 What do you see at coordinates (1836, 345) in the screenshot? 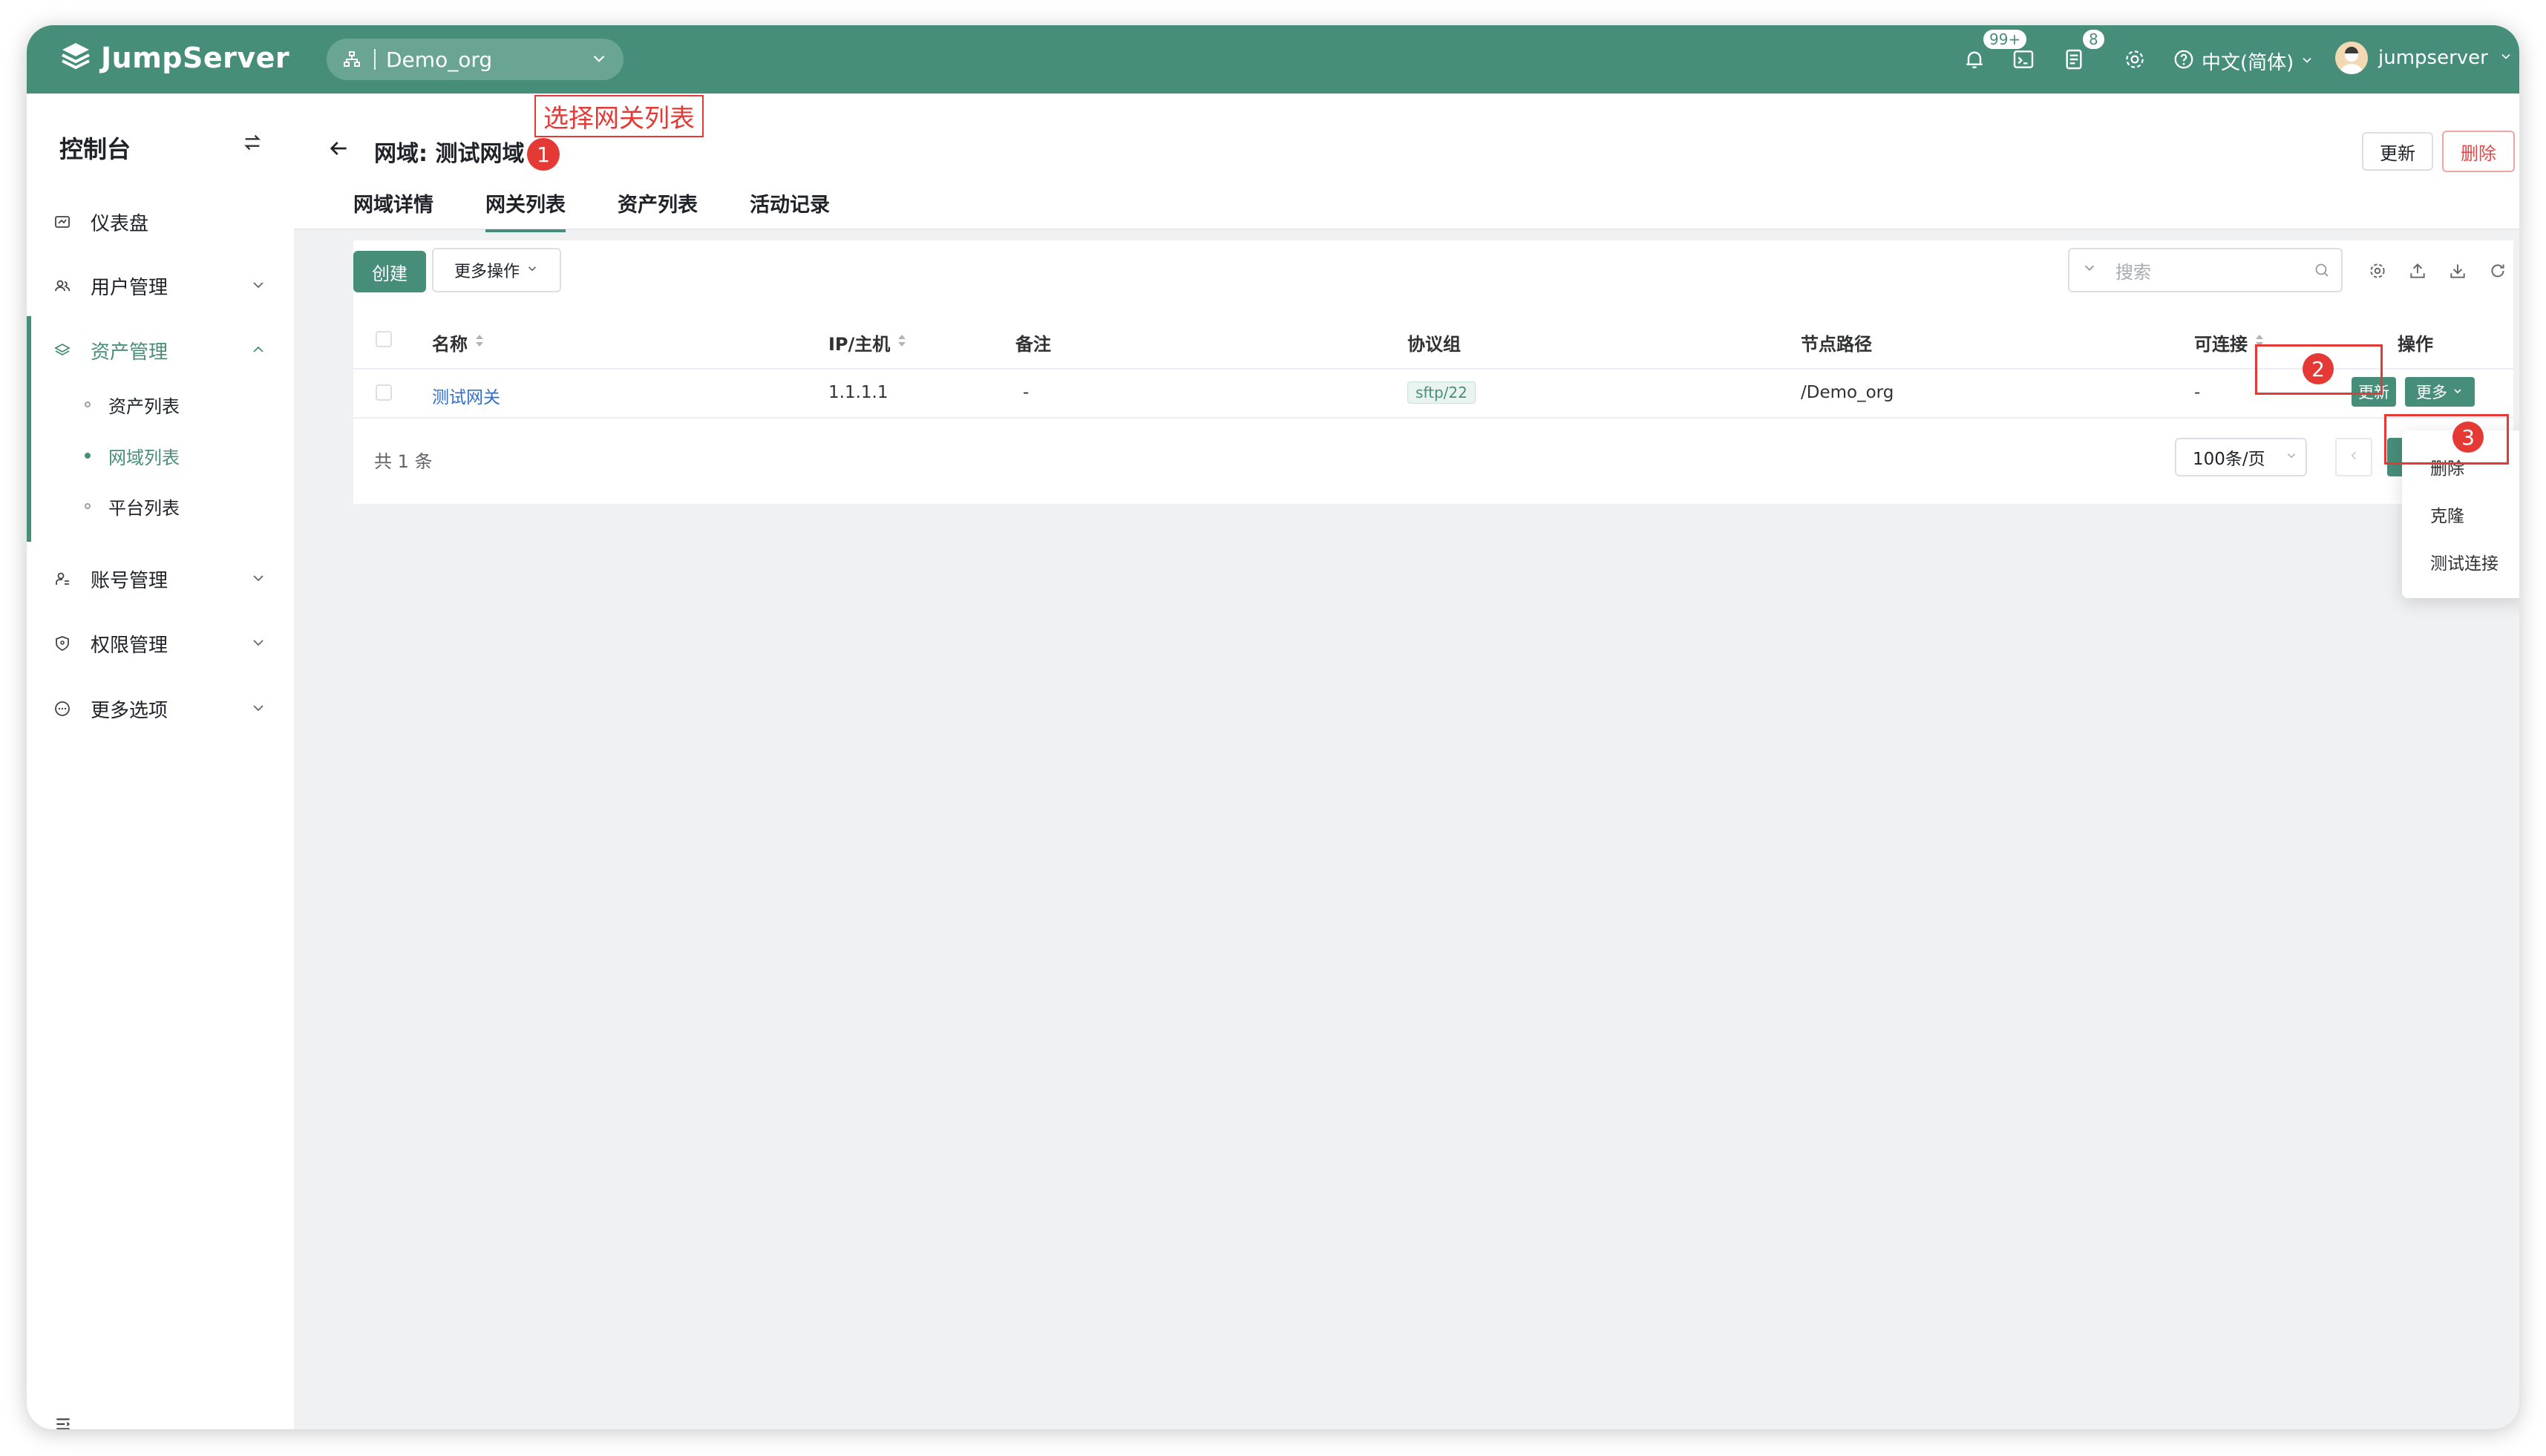
I see `column-header-node-path: 节点路径` at bounding box center [1836, 345].